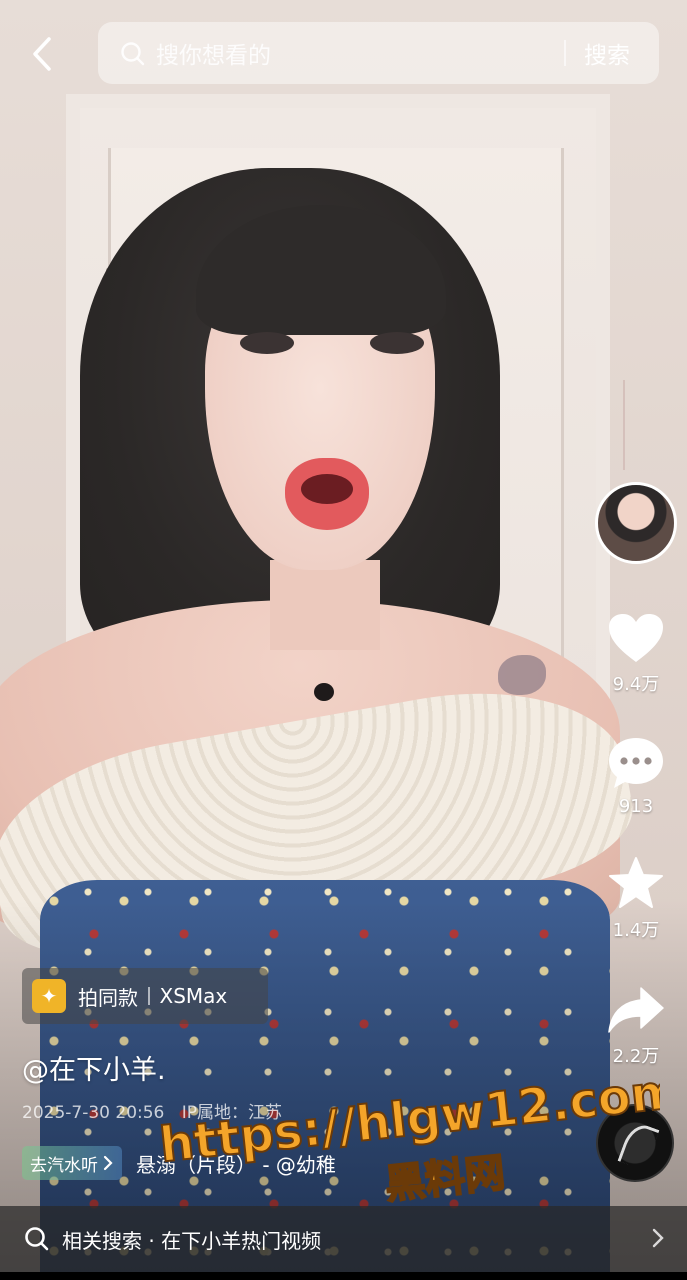 The image size is (687, 1280). What do you see at coordinates (565, 53) in the screenshot?
I see `search-divider` at bounding box center [565, 53].